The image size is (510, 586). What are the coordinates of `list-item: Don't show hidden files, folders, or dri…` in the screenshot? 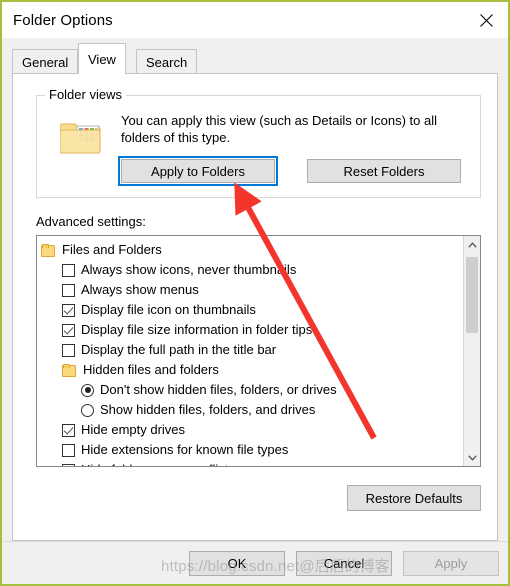 It's located at (252, 390).